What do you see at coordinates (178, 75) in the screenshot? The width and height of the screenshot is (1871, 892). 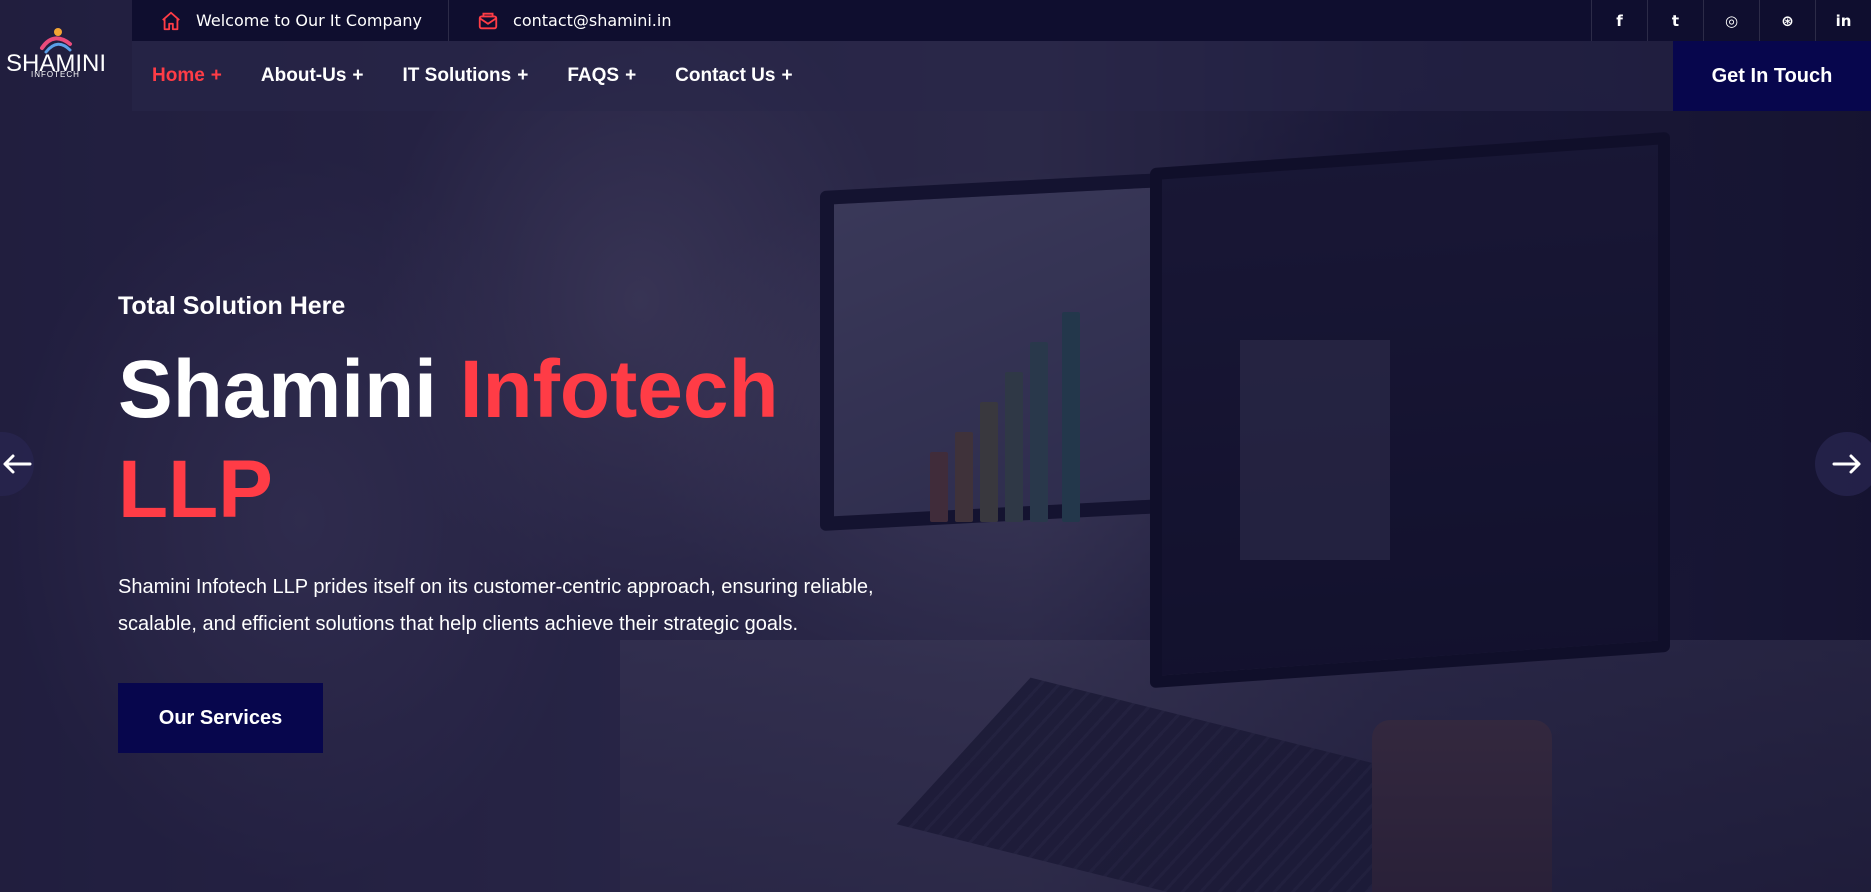 I see `nav-item-label: Home` at bounding box center [178, 75].